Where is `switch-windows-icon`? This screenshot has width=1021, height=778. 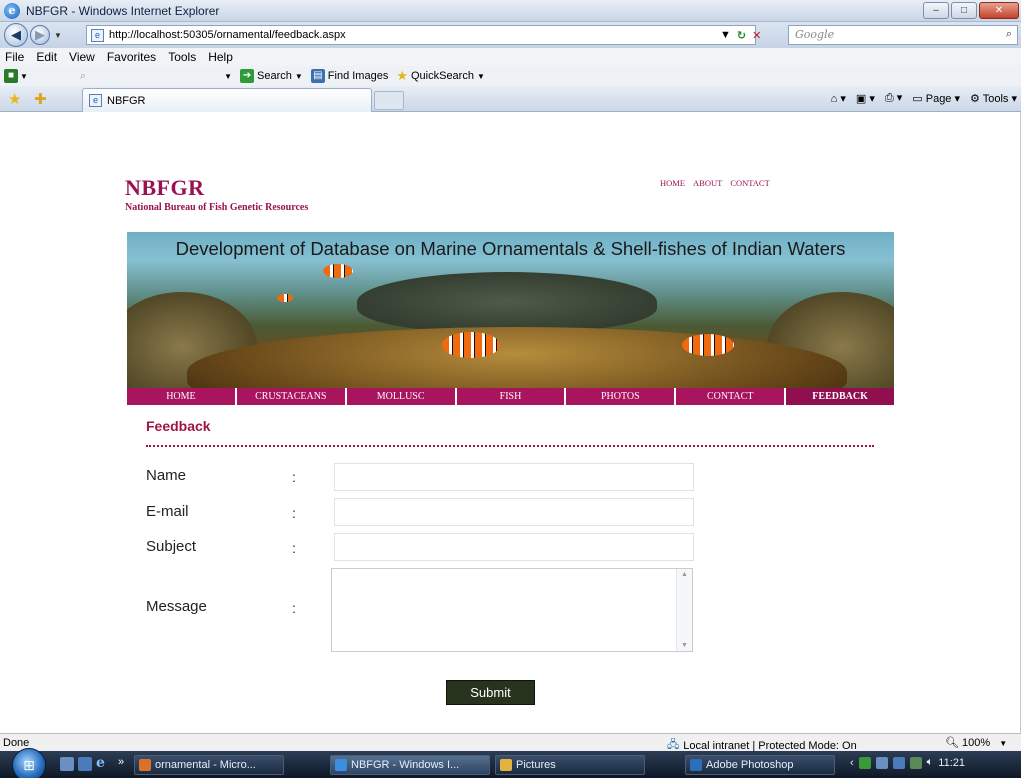 switch-windows-icon is located at coordinates (85, 764).